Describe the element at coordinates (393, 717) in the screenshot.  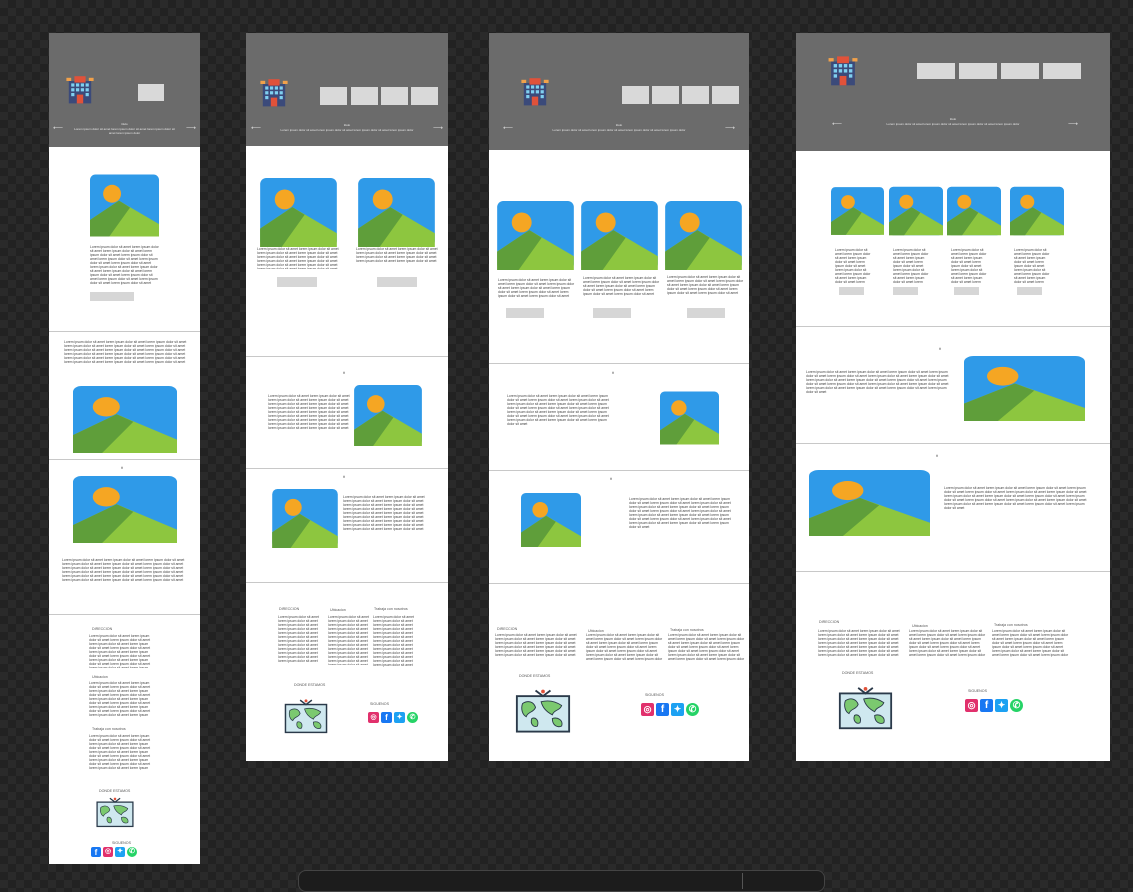
I see `social-icons: ◎ f ✦ ✆` at that location.